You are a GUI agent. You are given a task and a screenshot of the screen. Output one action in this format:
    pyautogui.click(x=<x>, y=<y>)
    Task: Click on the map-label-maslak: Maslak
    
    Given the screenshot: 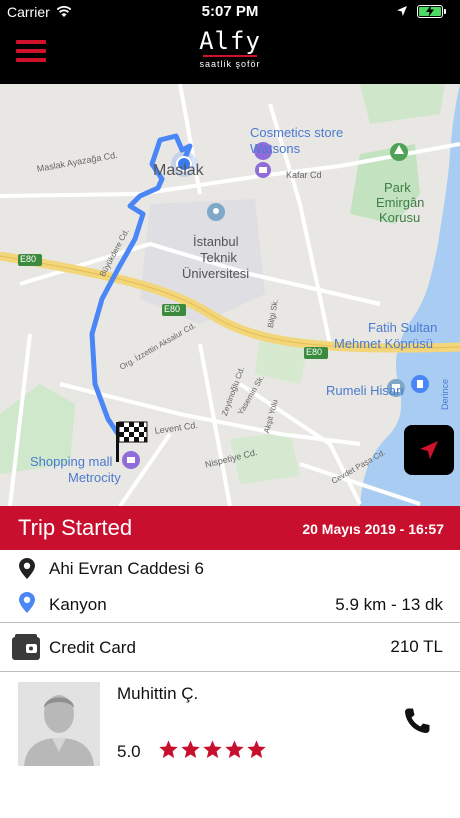 What is the action you would take?
    pyautogui.click(x=178, y=170)
    